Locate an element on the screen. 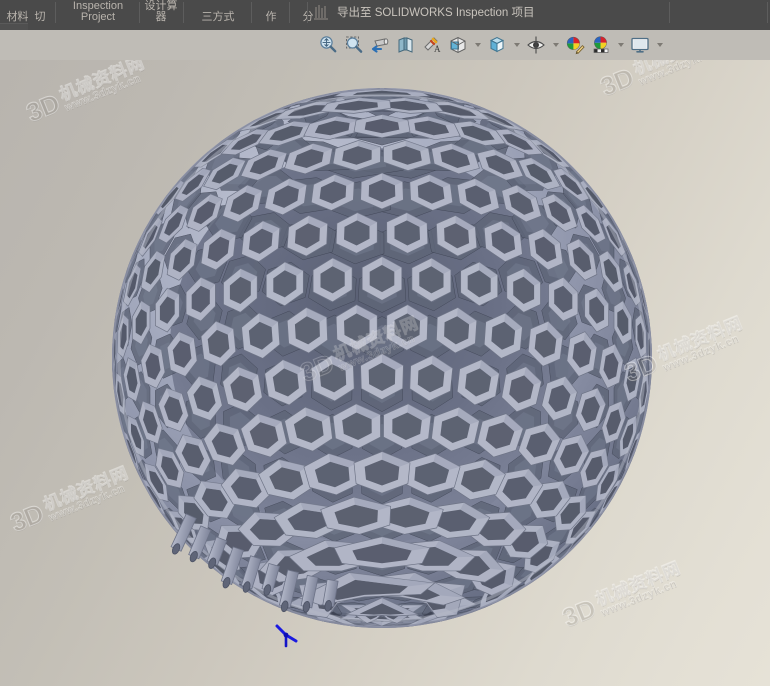 The width and height of the screenshot is (770, 686). view-toolbar: A is located at coordinates (385, 45).